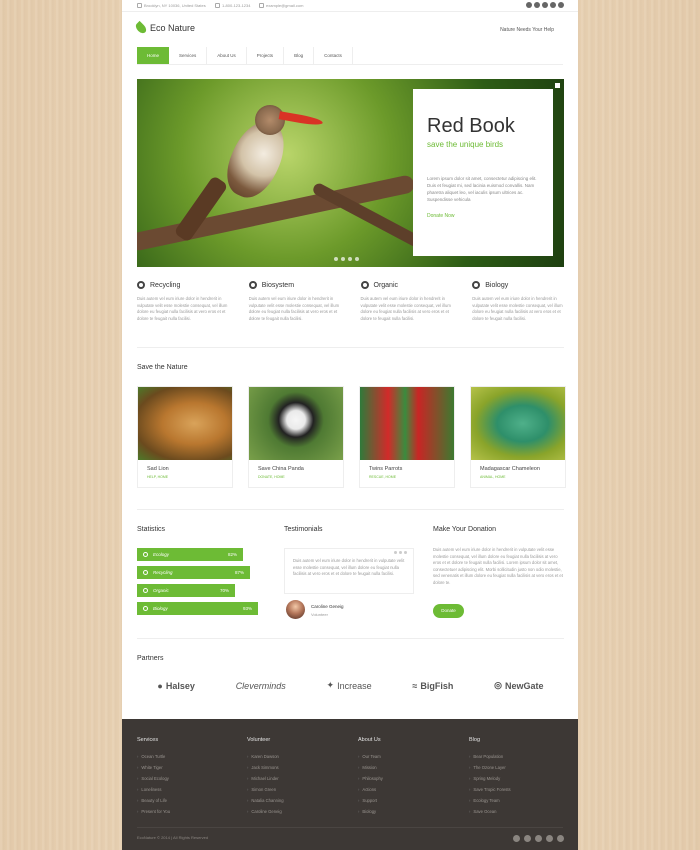 This screenshot has width=700, height=850. I want to click on footer-link: Actions, so click(370, 789).